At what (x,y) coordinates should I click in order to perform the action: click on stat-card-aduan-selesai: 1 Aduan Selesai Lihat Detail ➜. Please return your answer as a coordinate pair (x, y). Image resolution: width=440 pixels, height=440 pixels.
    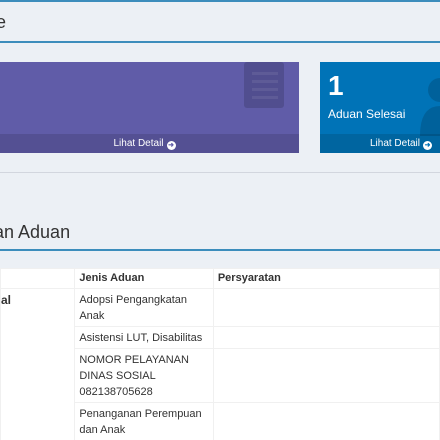
    Looking at the image, I should click on (380, 107).